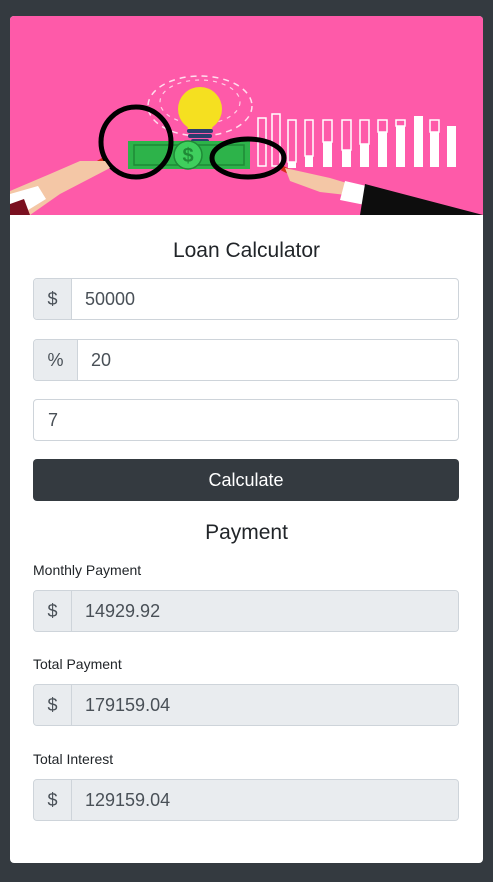 This screenshot has width=493, height=882. I want to click on interest-rate-input, so click(268, 360).